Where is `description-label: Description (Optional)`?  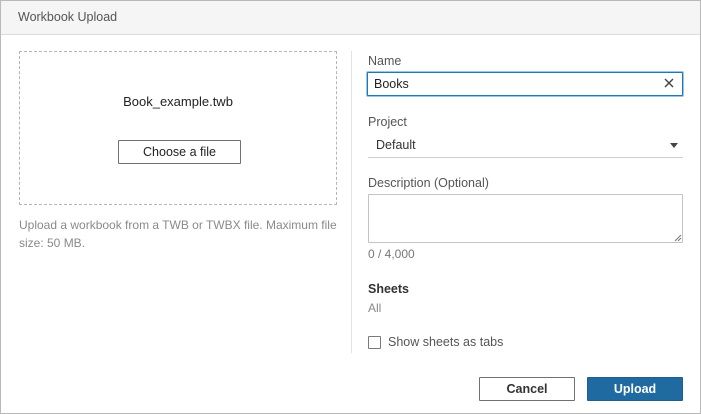 description-label: Description (Optional) is located at coordinates (428, 183).